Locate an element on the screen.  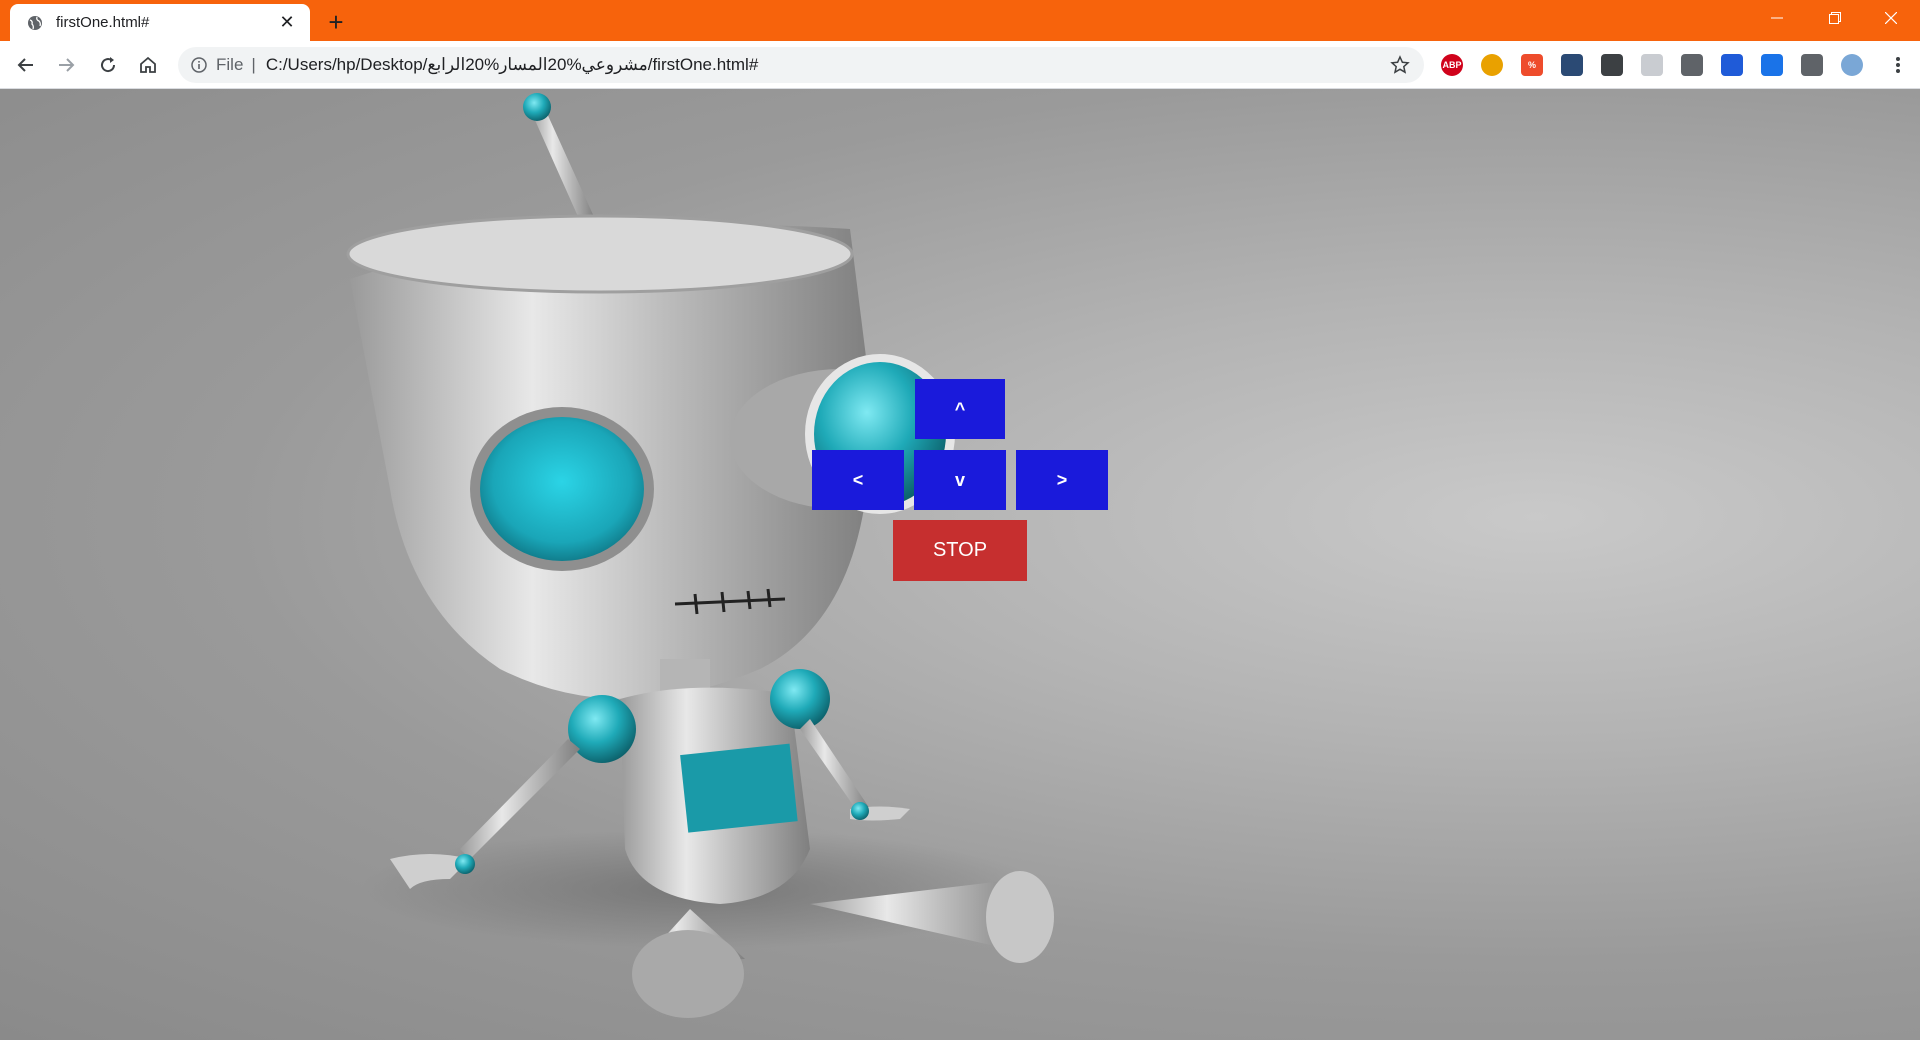
home-icon is located at coordinates (148, 65).